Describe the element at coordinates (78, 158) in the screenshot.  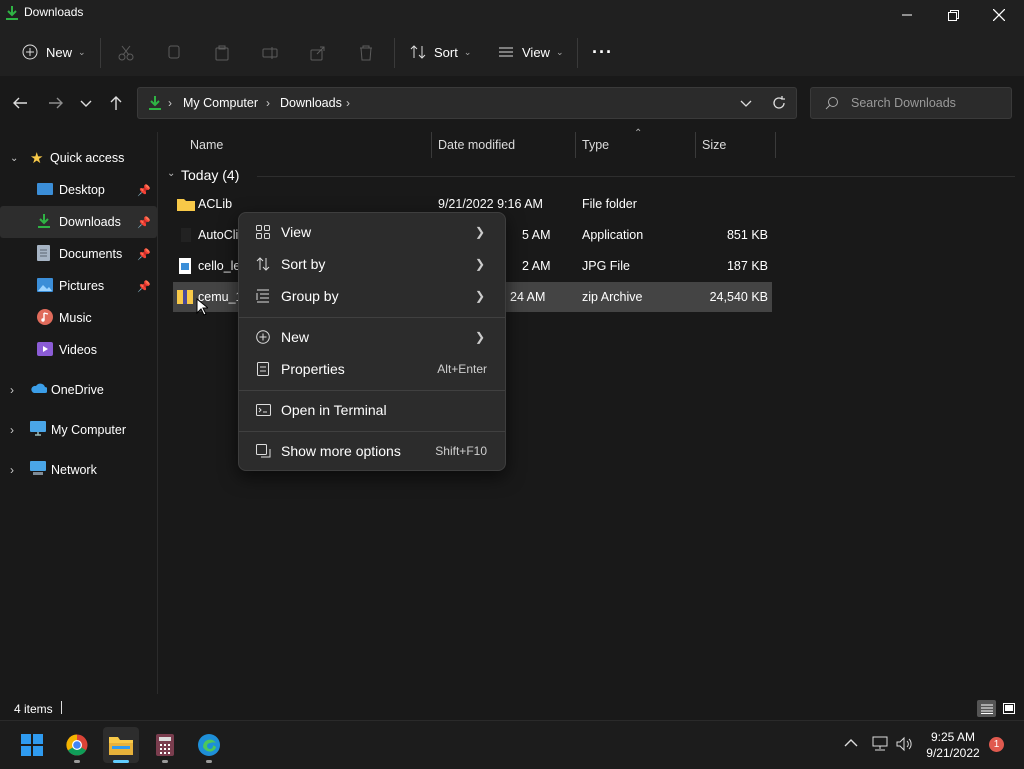
I see `sidebar-item-quick-access: ⌄ ★ Quick access` at that location.